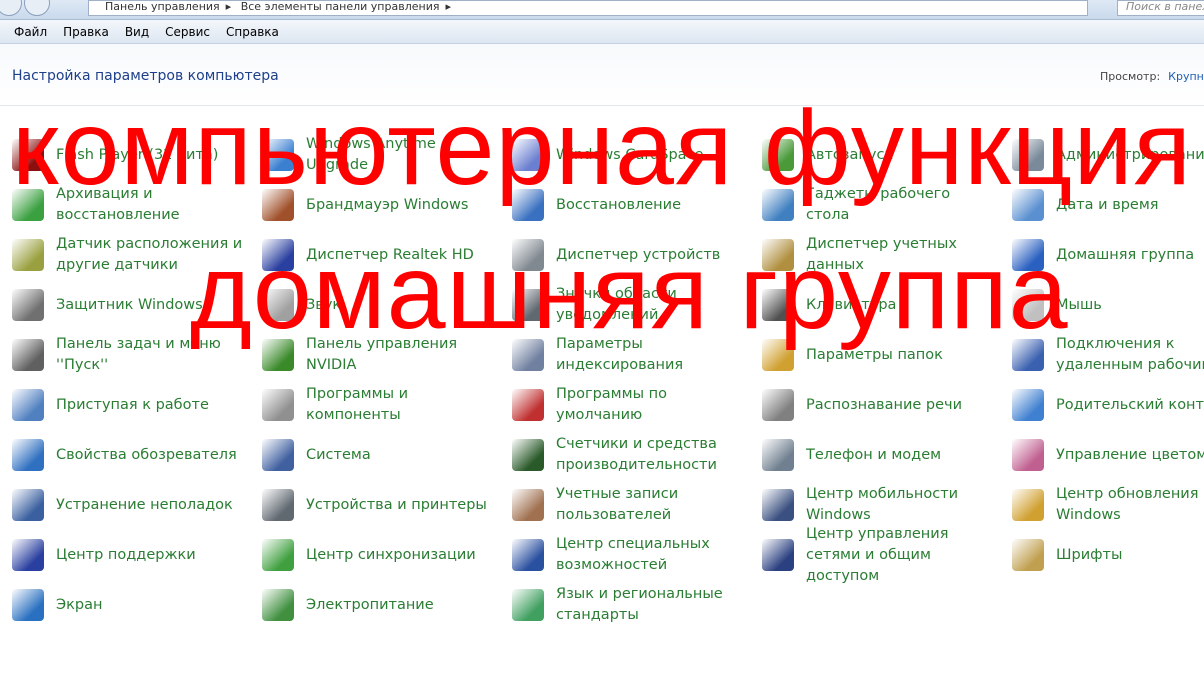  I want to click on view-dropdown: Крупн, so click(1186, 76).